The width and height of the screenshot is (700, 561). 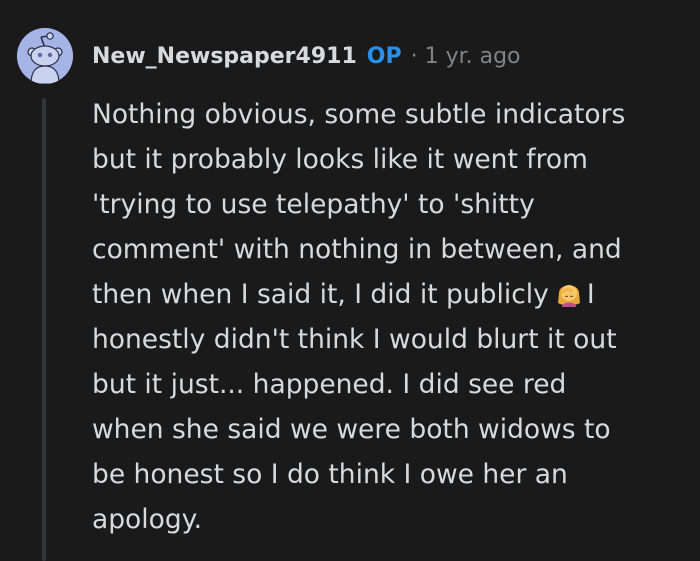 What do you see at coordinates (590, 294) in the screenshot?
I see `comment-line-text: I` at bounding box center [590, 294].